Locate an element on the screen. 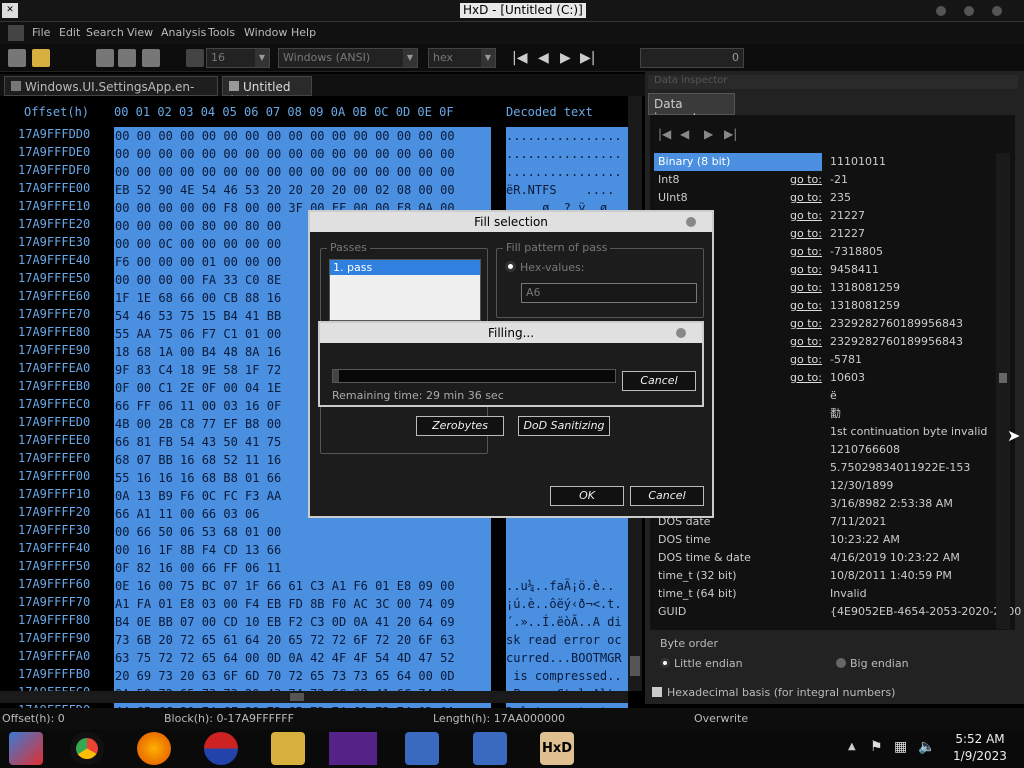 The width and height of the screenshot is (1024, 768). menu-edit: Edit is located at coordinates (69, 32).